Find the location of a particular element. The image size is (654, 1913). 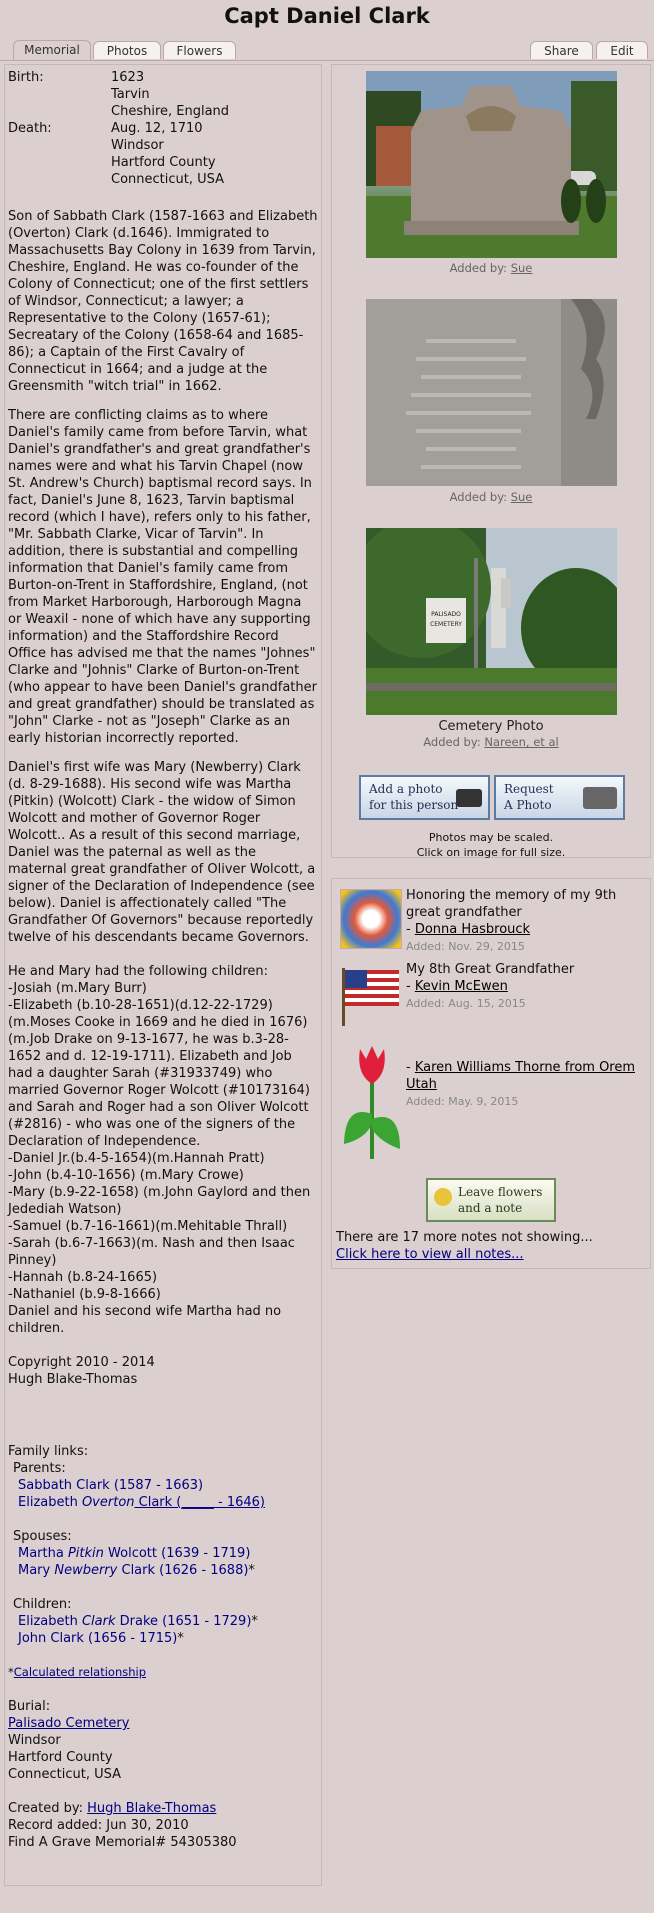

inscription-image is located at coordinates (491, 392).